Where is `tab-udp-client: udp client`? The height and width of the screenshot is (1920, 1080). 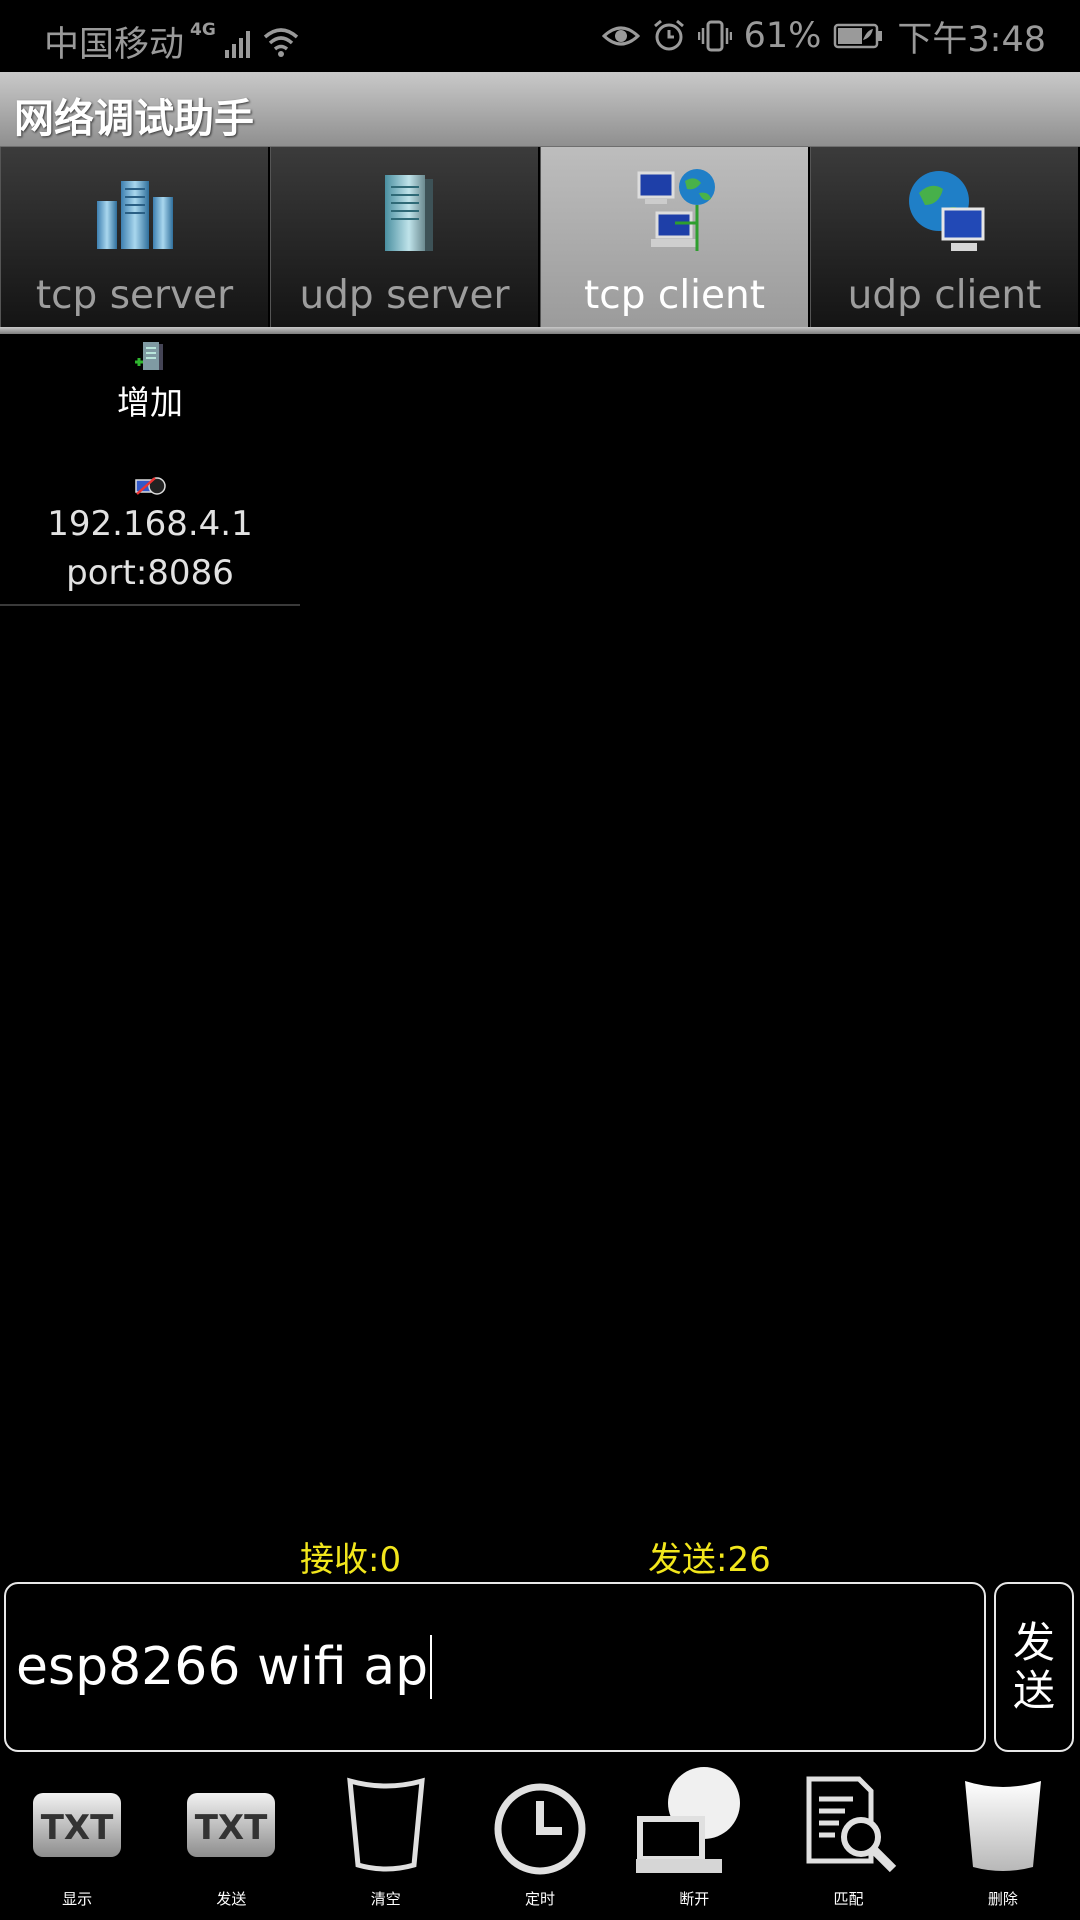
tab-udp-client: udp client is located at coordinates (945, 237).